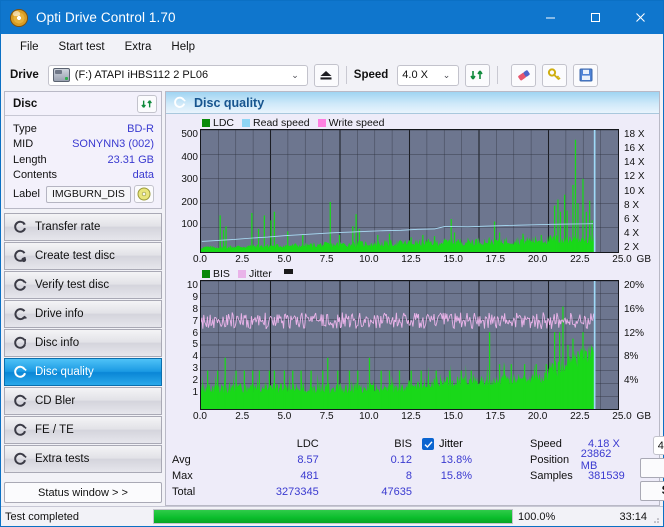 The height and width of the screenshot is (527, 664). What do you see at coordinates (189, 157) in the screenshot?
I see `y-tick: 400` at bounding box center [189, 157].